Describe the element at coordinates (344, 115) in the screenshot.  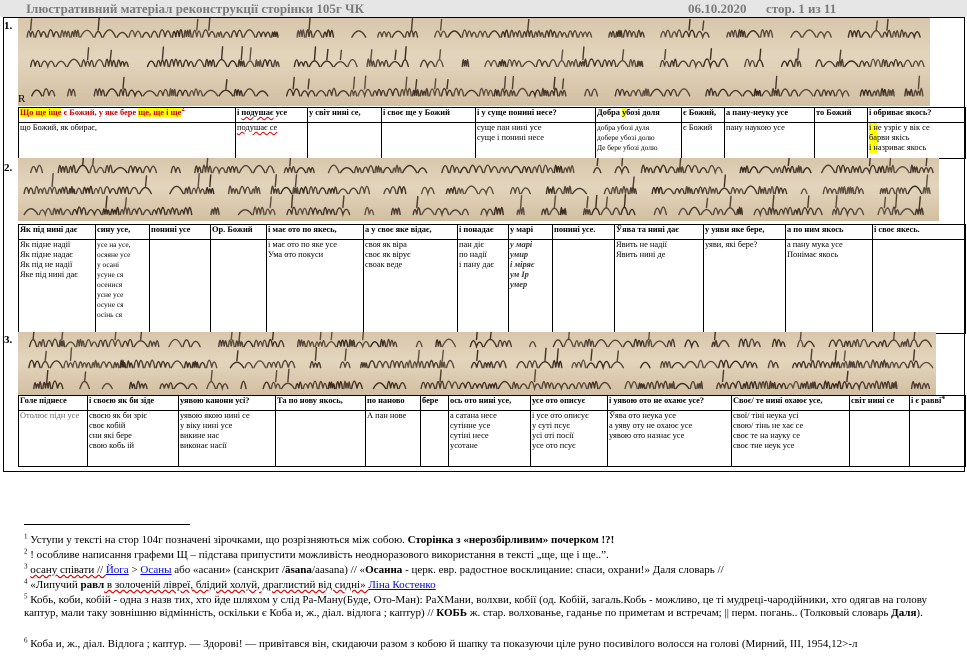
I see `header-cell: у світ нині се,` at that location.